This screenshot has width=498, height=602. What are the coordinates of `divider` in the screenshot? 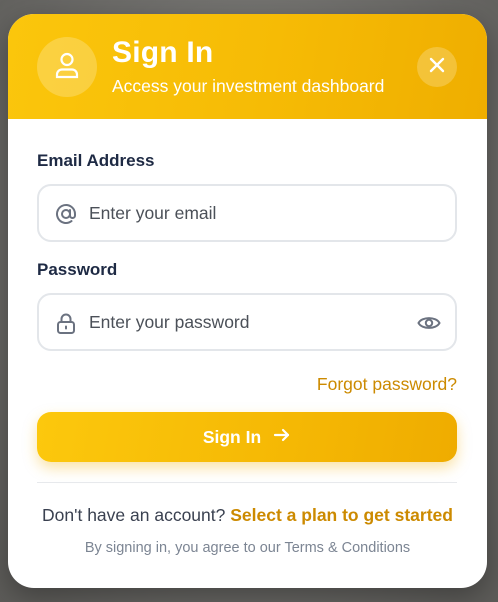 It's located at (247, 482).